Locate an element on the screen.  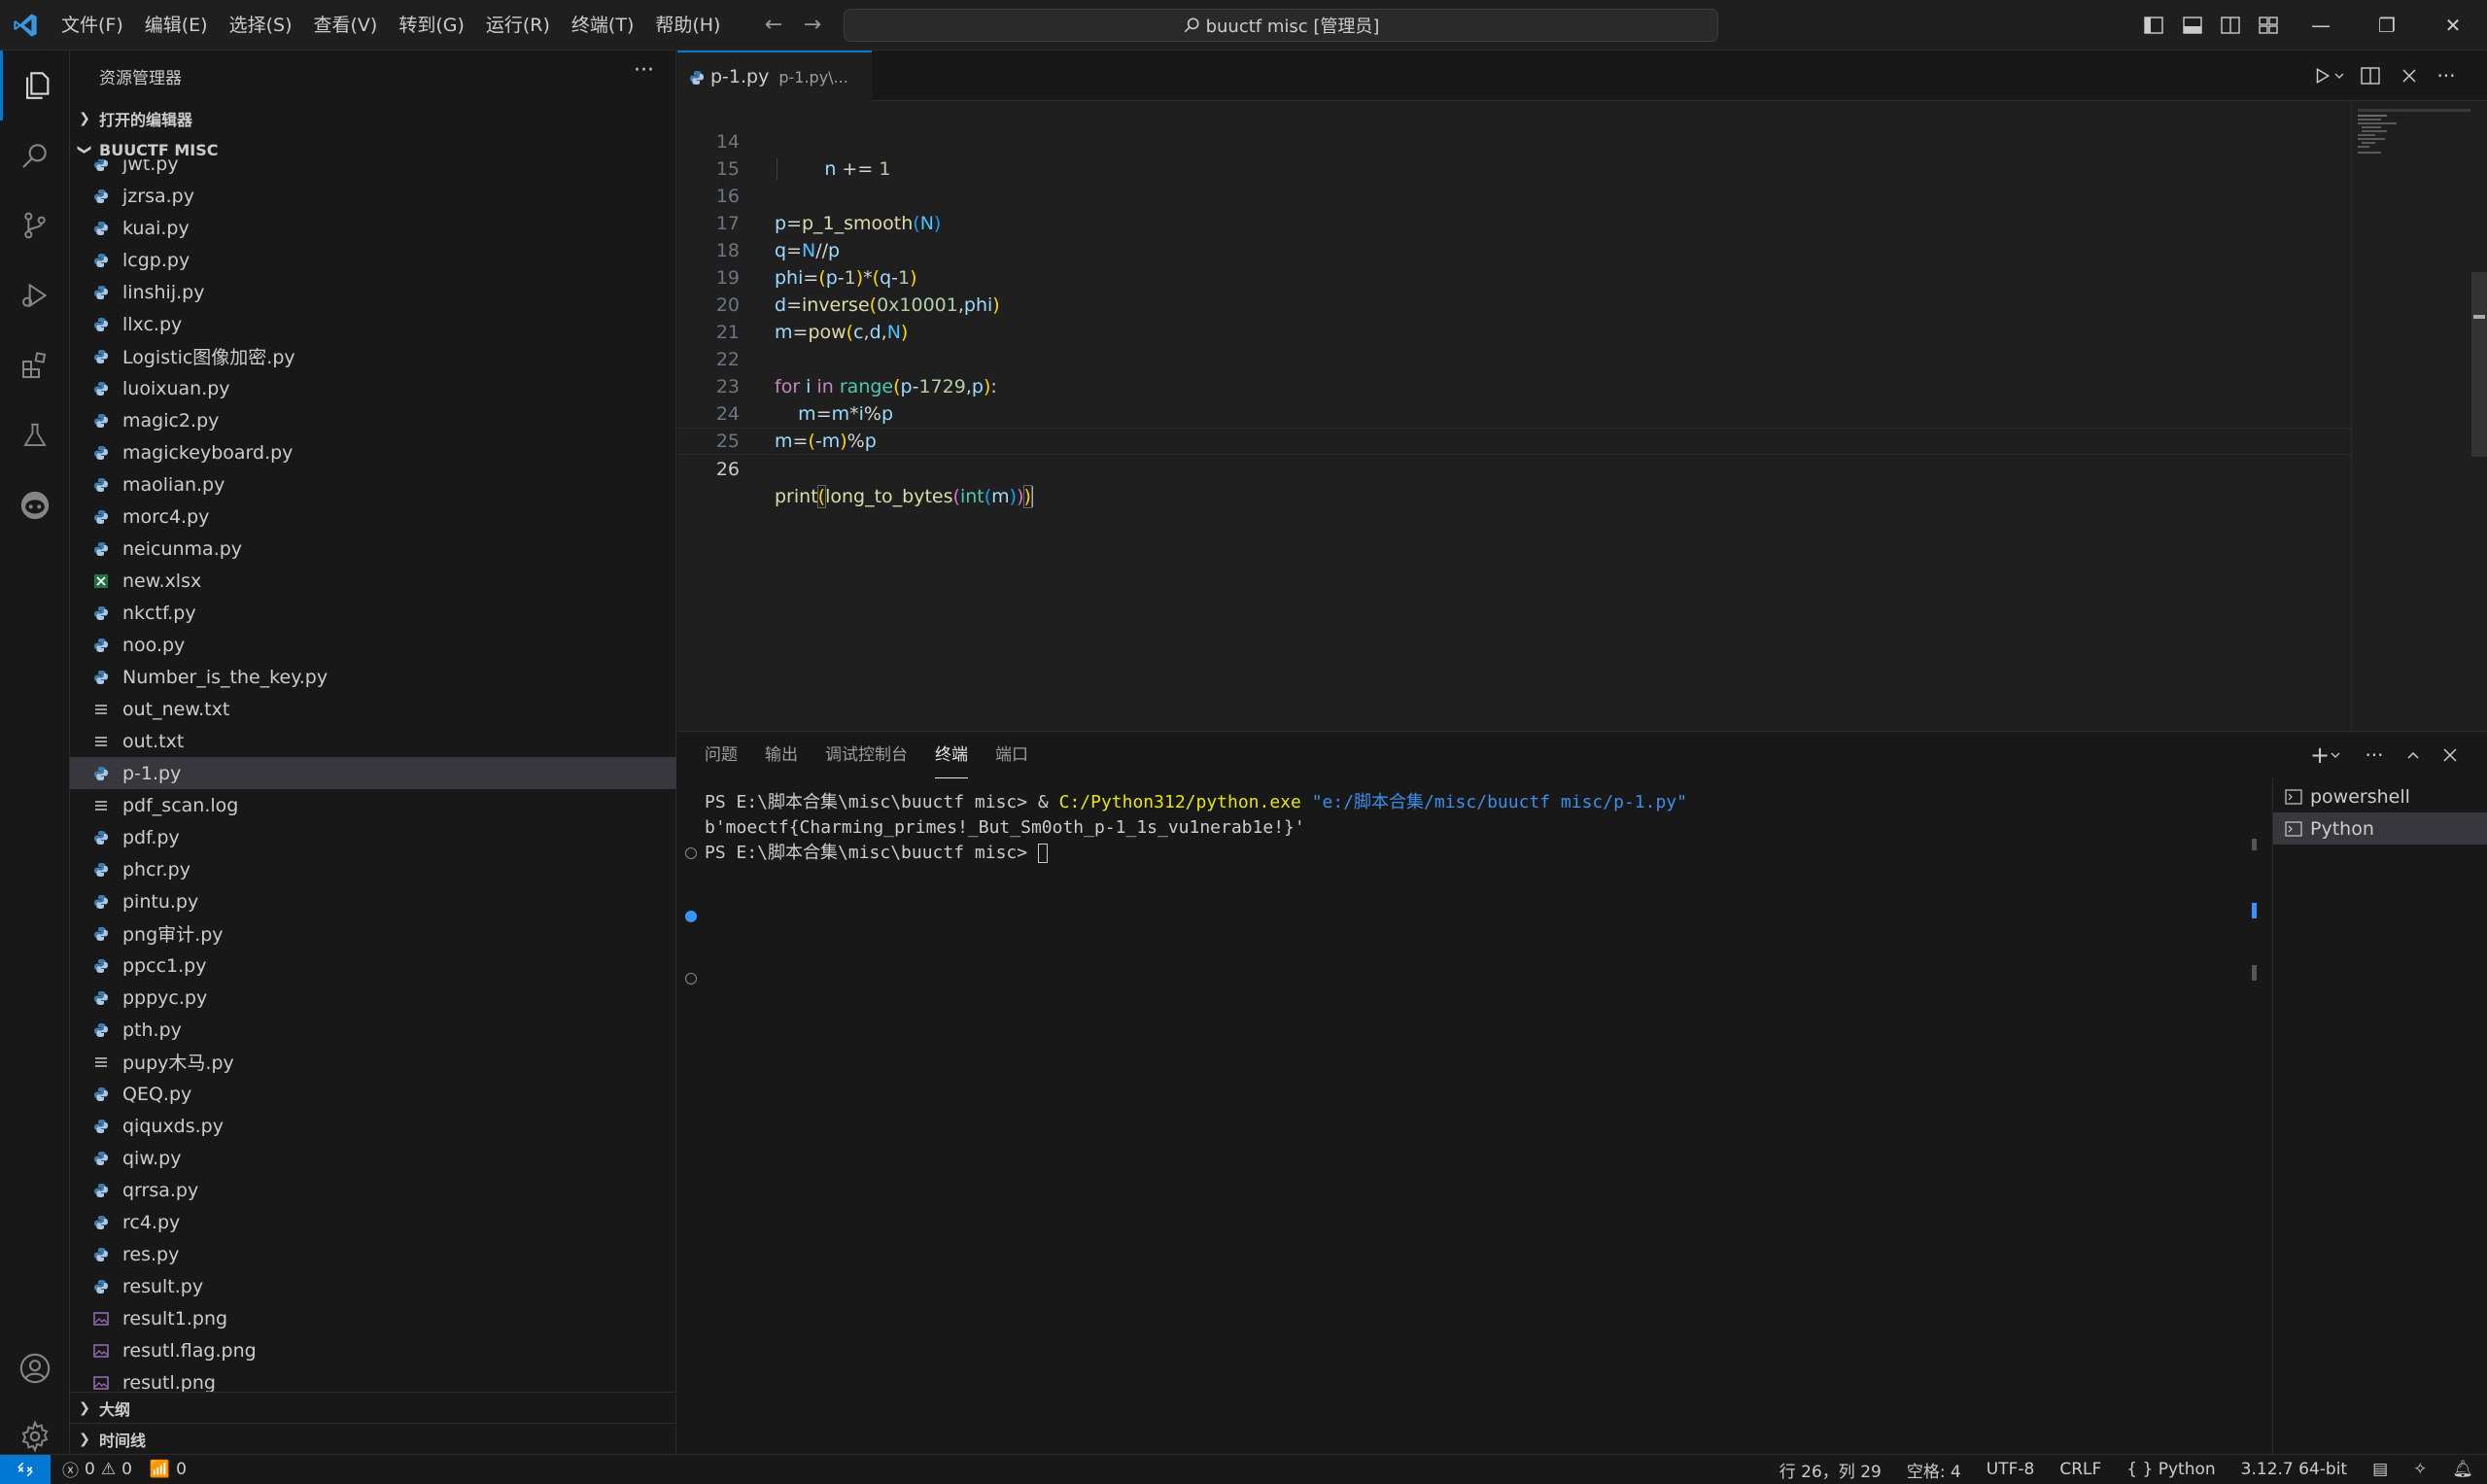
timeline-section: ❯ 时间线 is located at coordinates (373, 1438).